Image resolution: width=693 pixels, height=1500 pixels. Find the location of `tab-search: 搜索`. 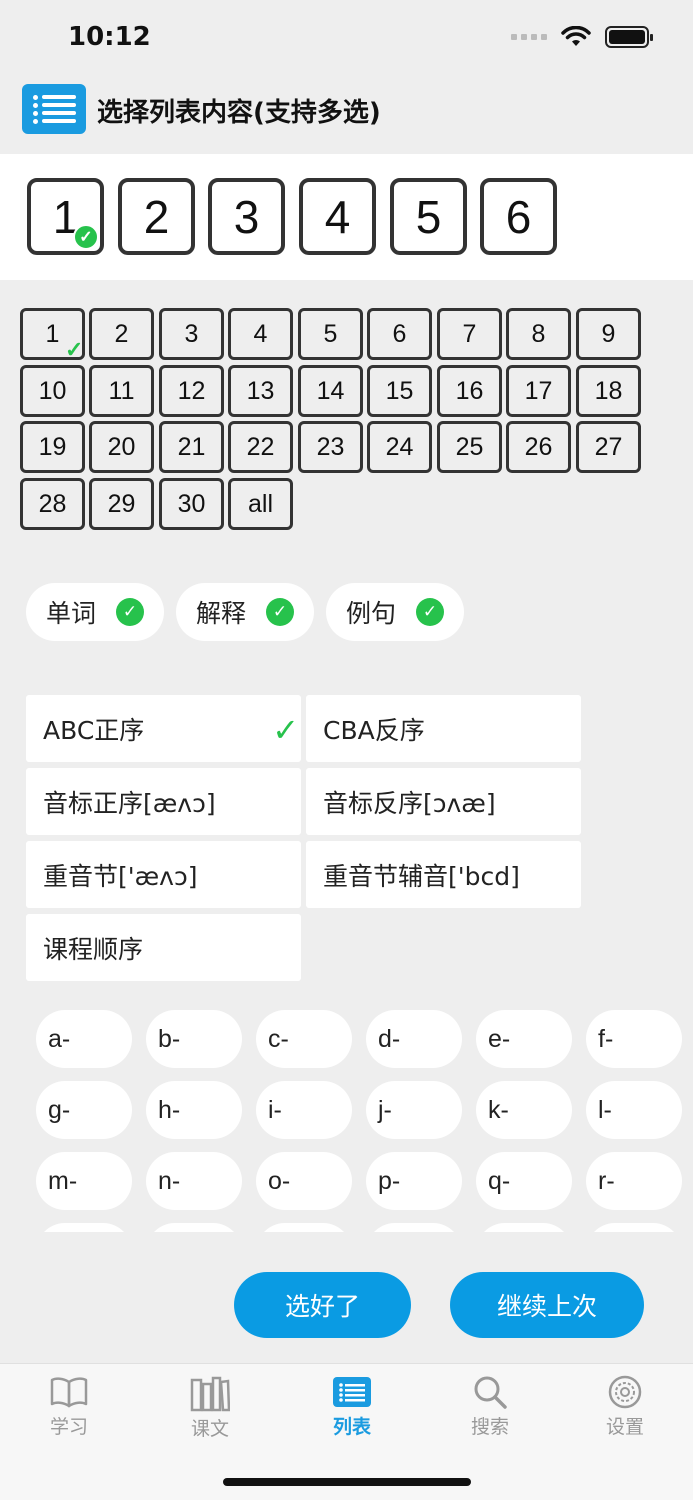

tab-search: 搜索 is located at coordinates (490, 1404).